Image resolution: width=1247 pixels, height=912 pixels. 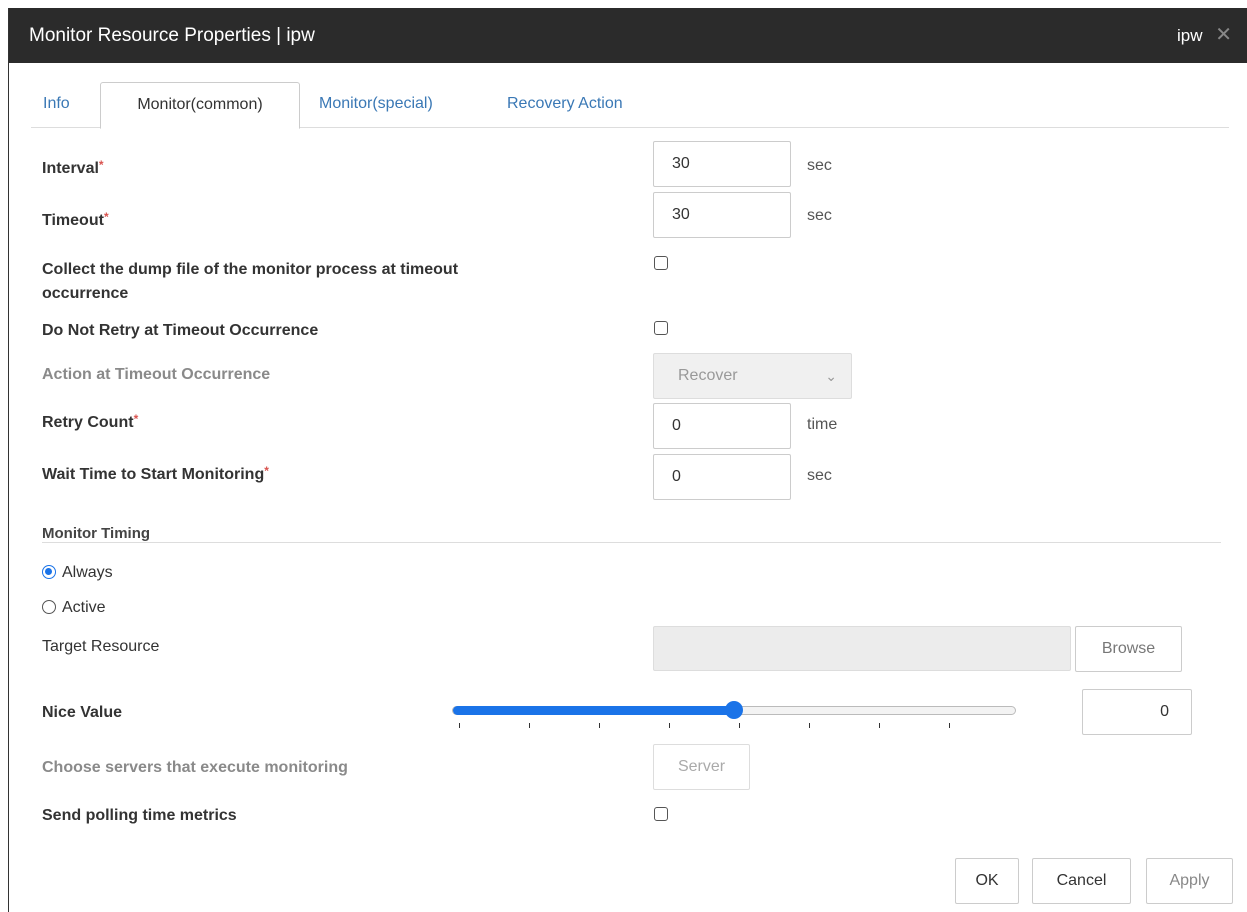 I want to click on radio-always-label: Always, so click(x=87, y=572).